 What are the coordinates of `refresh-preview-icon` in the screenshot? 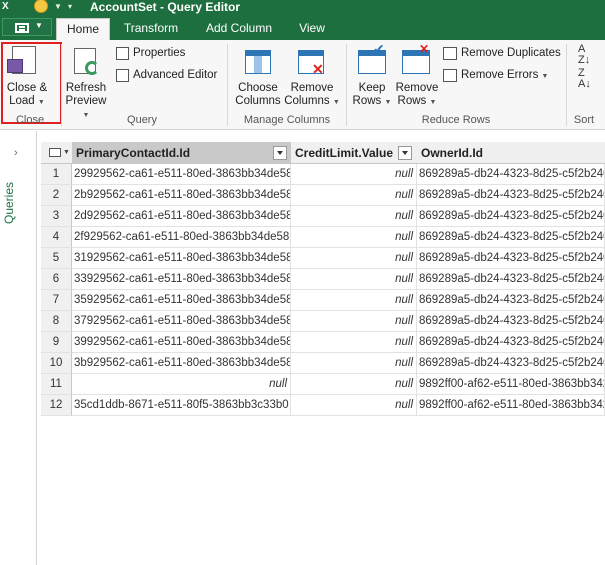 It's located at (86, 61).